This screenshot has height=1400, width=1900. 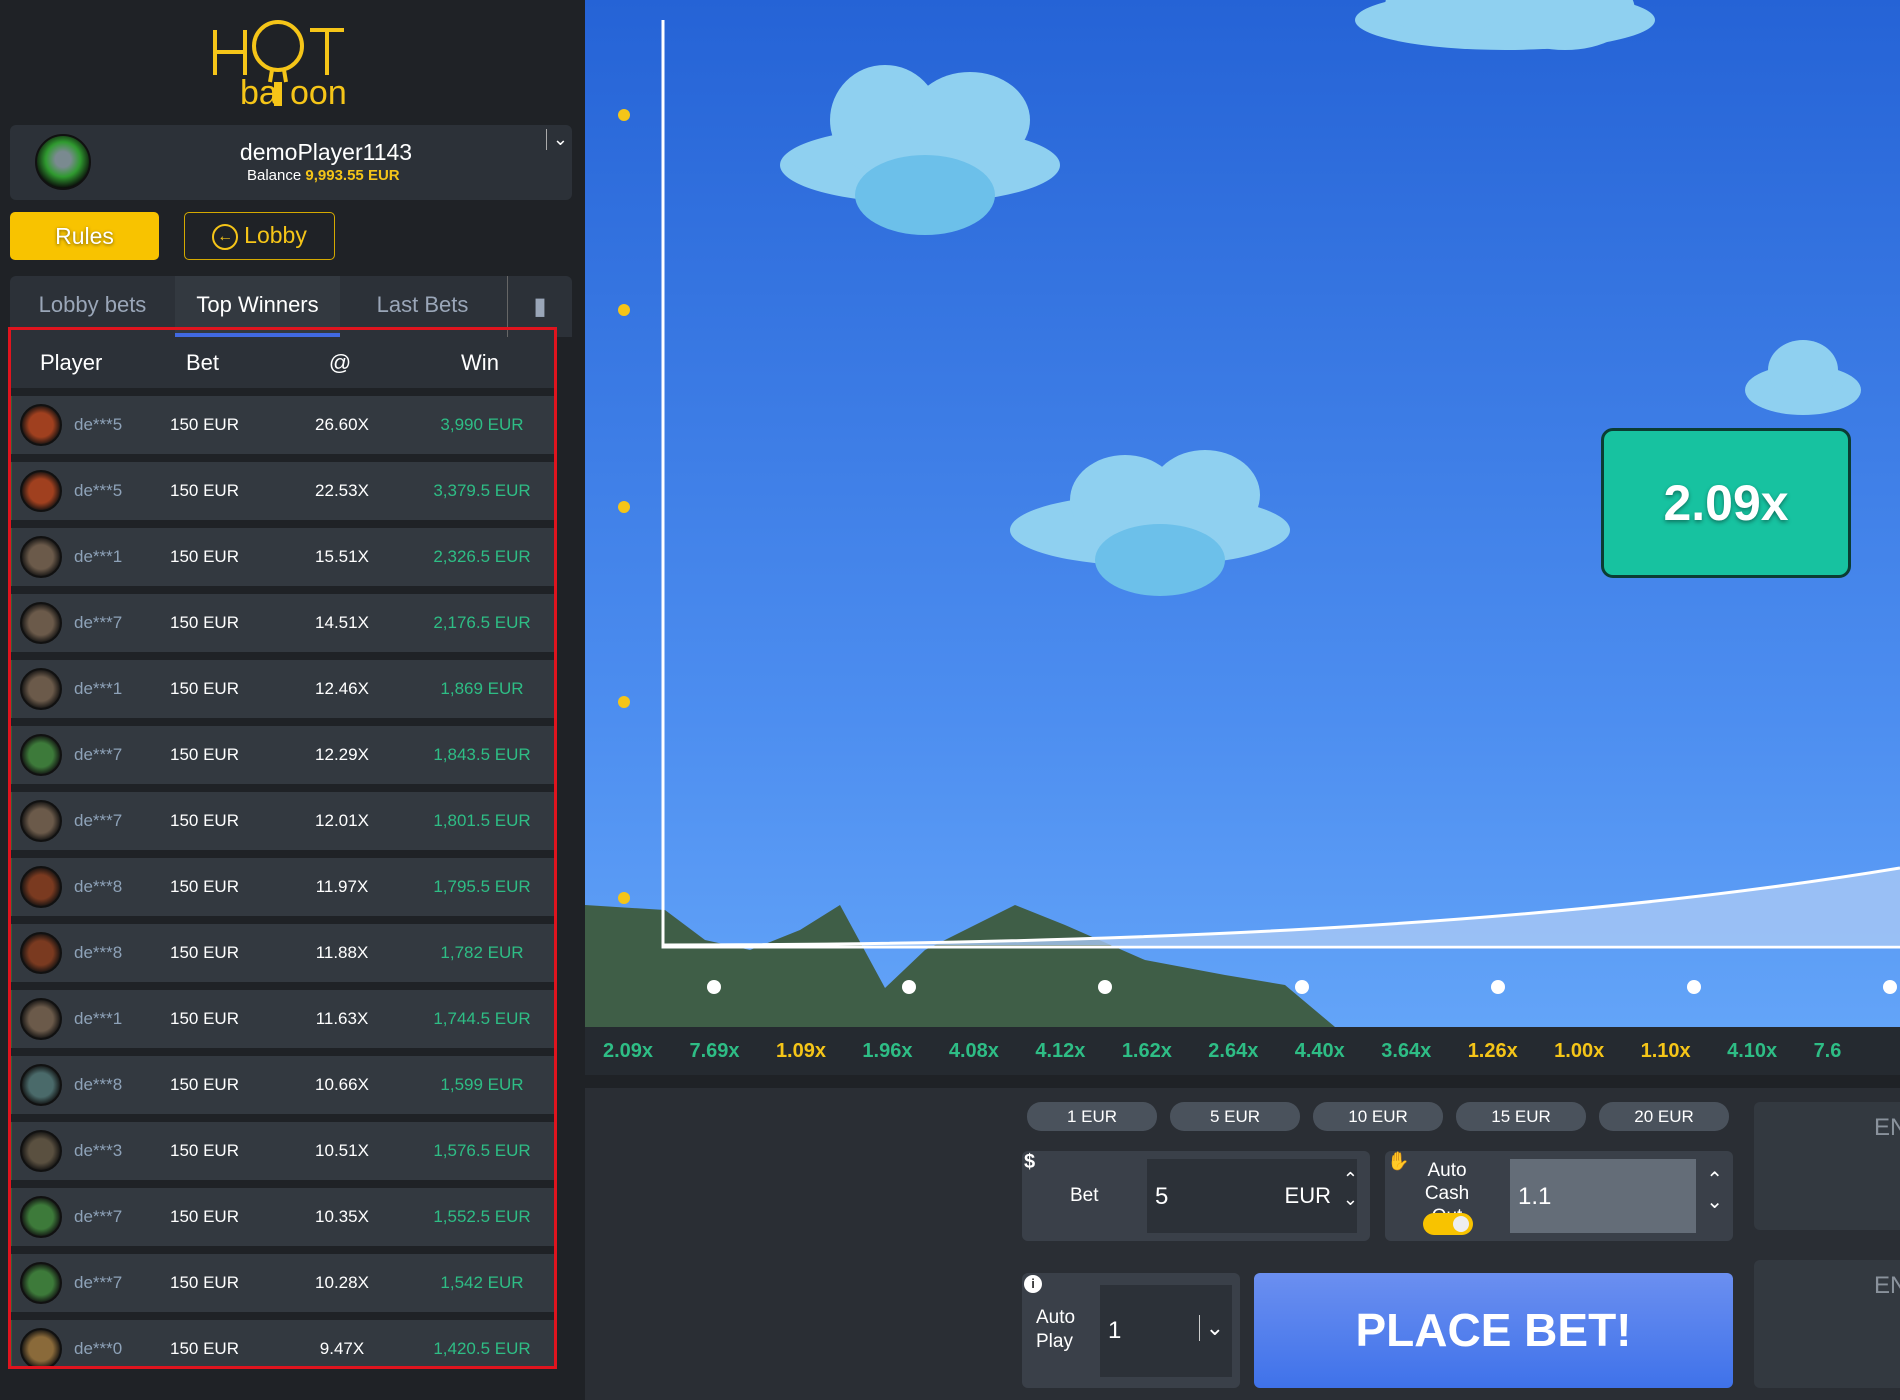 What do you see at coordinates (539, 306) in the screenshot?
I see `chat-icon: ▮` at bounding box center [539, 306].